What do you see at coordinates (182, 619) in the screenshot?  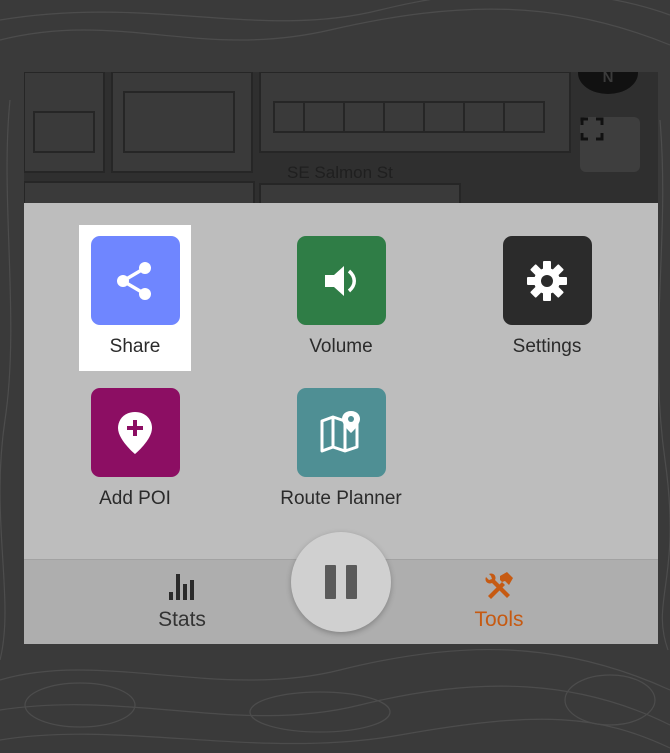 I see `nav-stats-label: Stats` at bounding box center [182, 619].